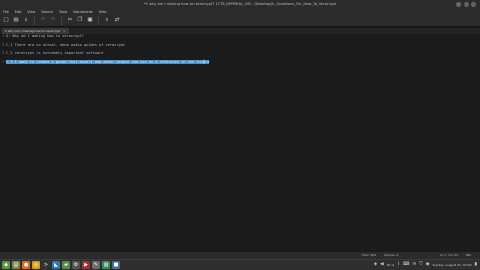 The width and height of the screenshot is (480, 270). What do you see at coordinates (391, 255) in the screenshot?
I see `tab-width: Spaces: 4` at bounding box center [391, 255].